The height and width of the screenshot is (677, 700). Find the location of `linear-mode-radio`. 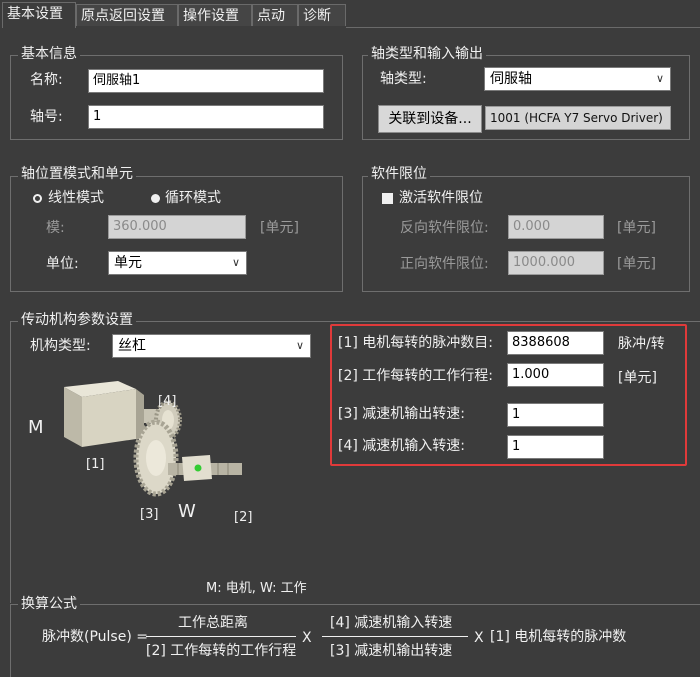

linear-mode-radio is located at coordinates (37, 198).